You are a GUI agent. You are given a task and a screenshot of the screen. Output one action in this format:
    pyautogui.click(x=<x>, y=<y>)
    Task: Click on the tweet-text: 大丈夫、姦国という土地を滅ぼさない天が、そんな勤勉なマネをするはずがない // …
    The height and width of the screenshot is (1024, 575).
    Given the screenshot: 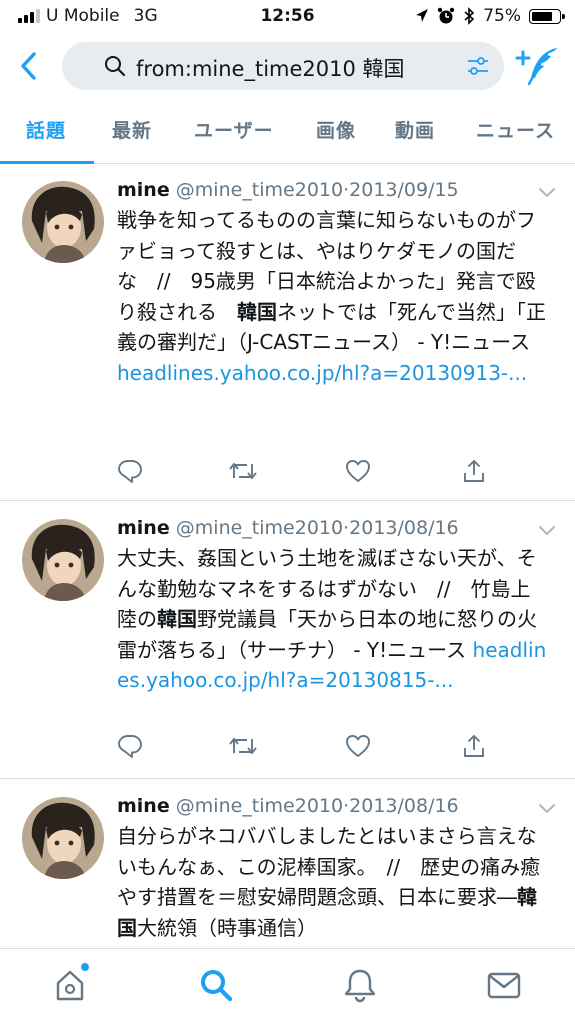 What is the action you would take?
    pyautogui.click(x=333, y=619)
    